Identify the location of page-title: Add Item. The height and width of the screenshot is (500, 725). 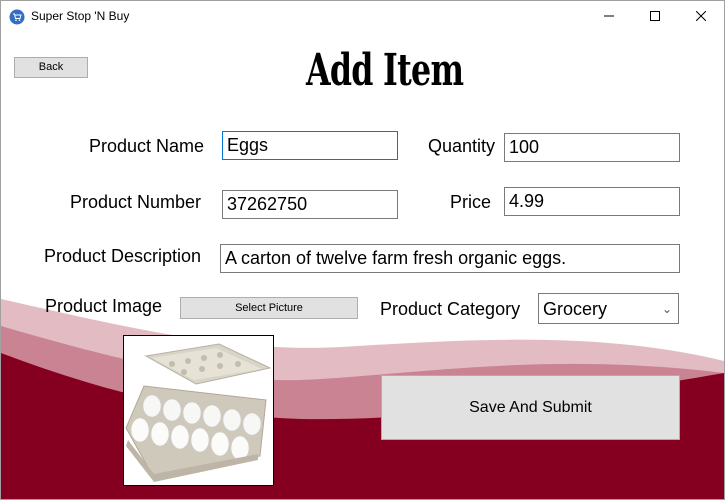
(385, 70).